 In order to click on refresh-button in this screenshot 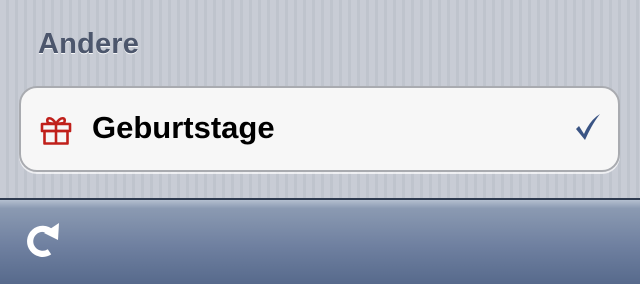, I will do `click(42, 242)`.